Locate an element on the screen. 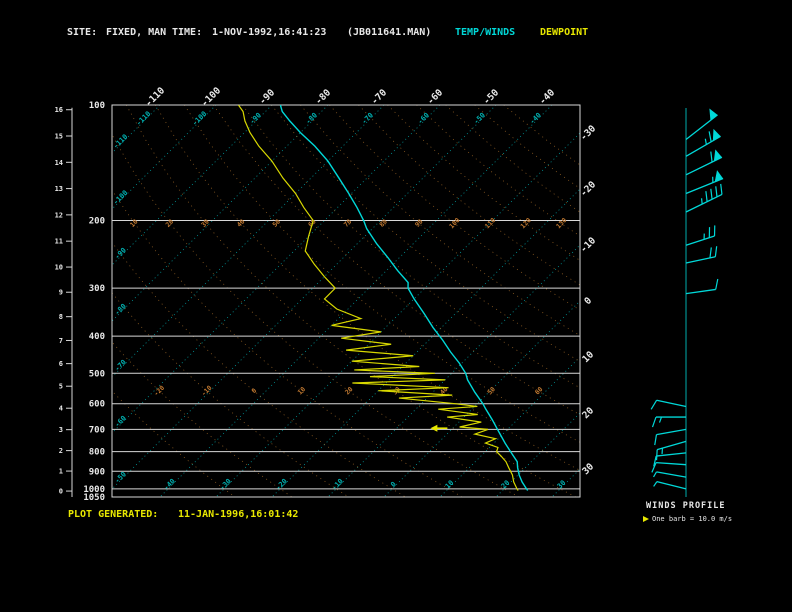  svg-text: 9 is located at coordinates (61, 293).